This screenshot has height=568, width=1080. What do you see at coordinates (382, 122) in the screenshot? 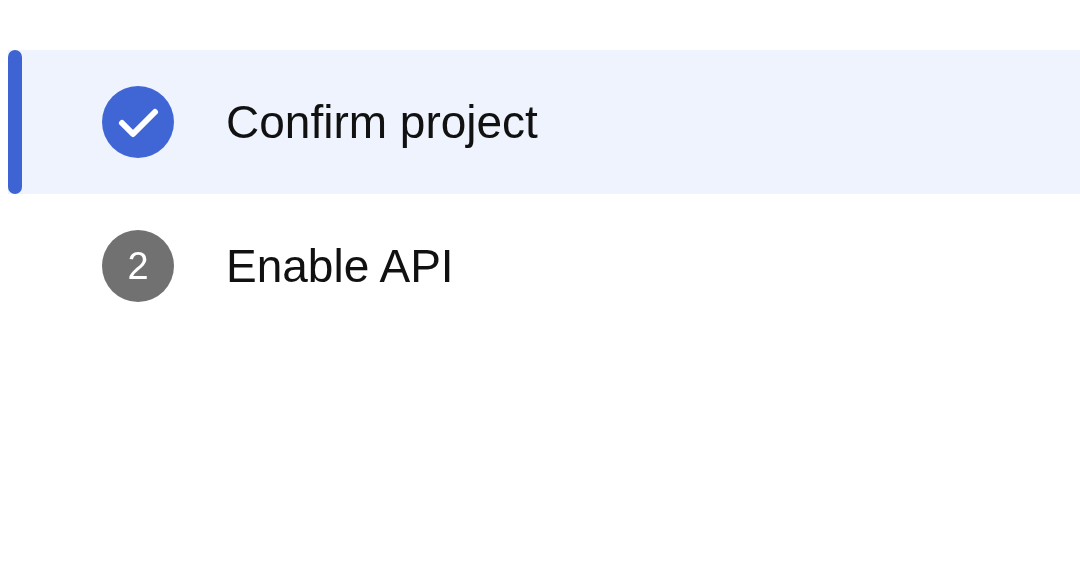
I see `step-label: Confirm project` at bounding box center [382, 122].